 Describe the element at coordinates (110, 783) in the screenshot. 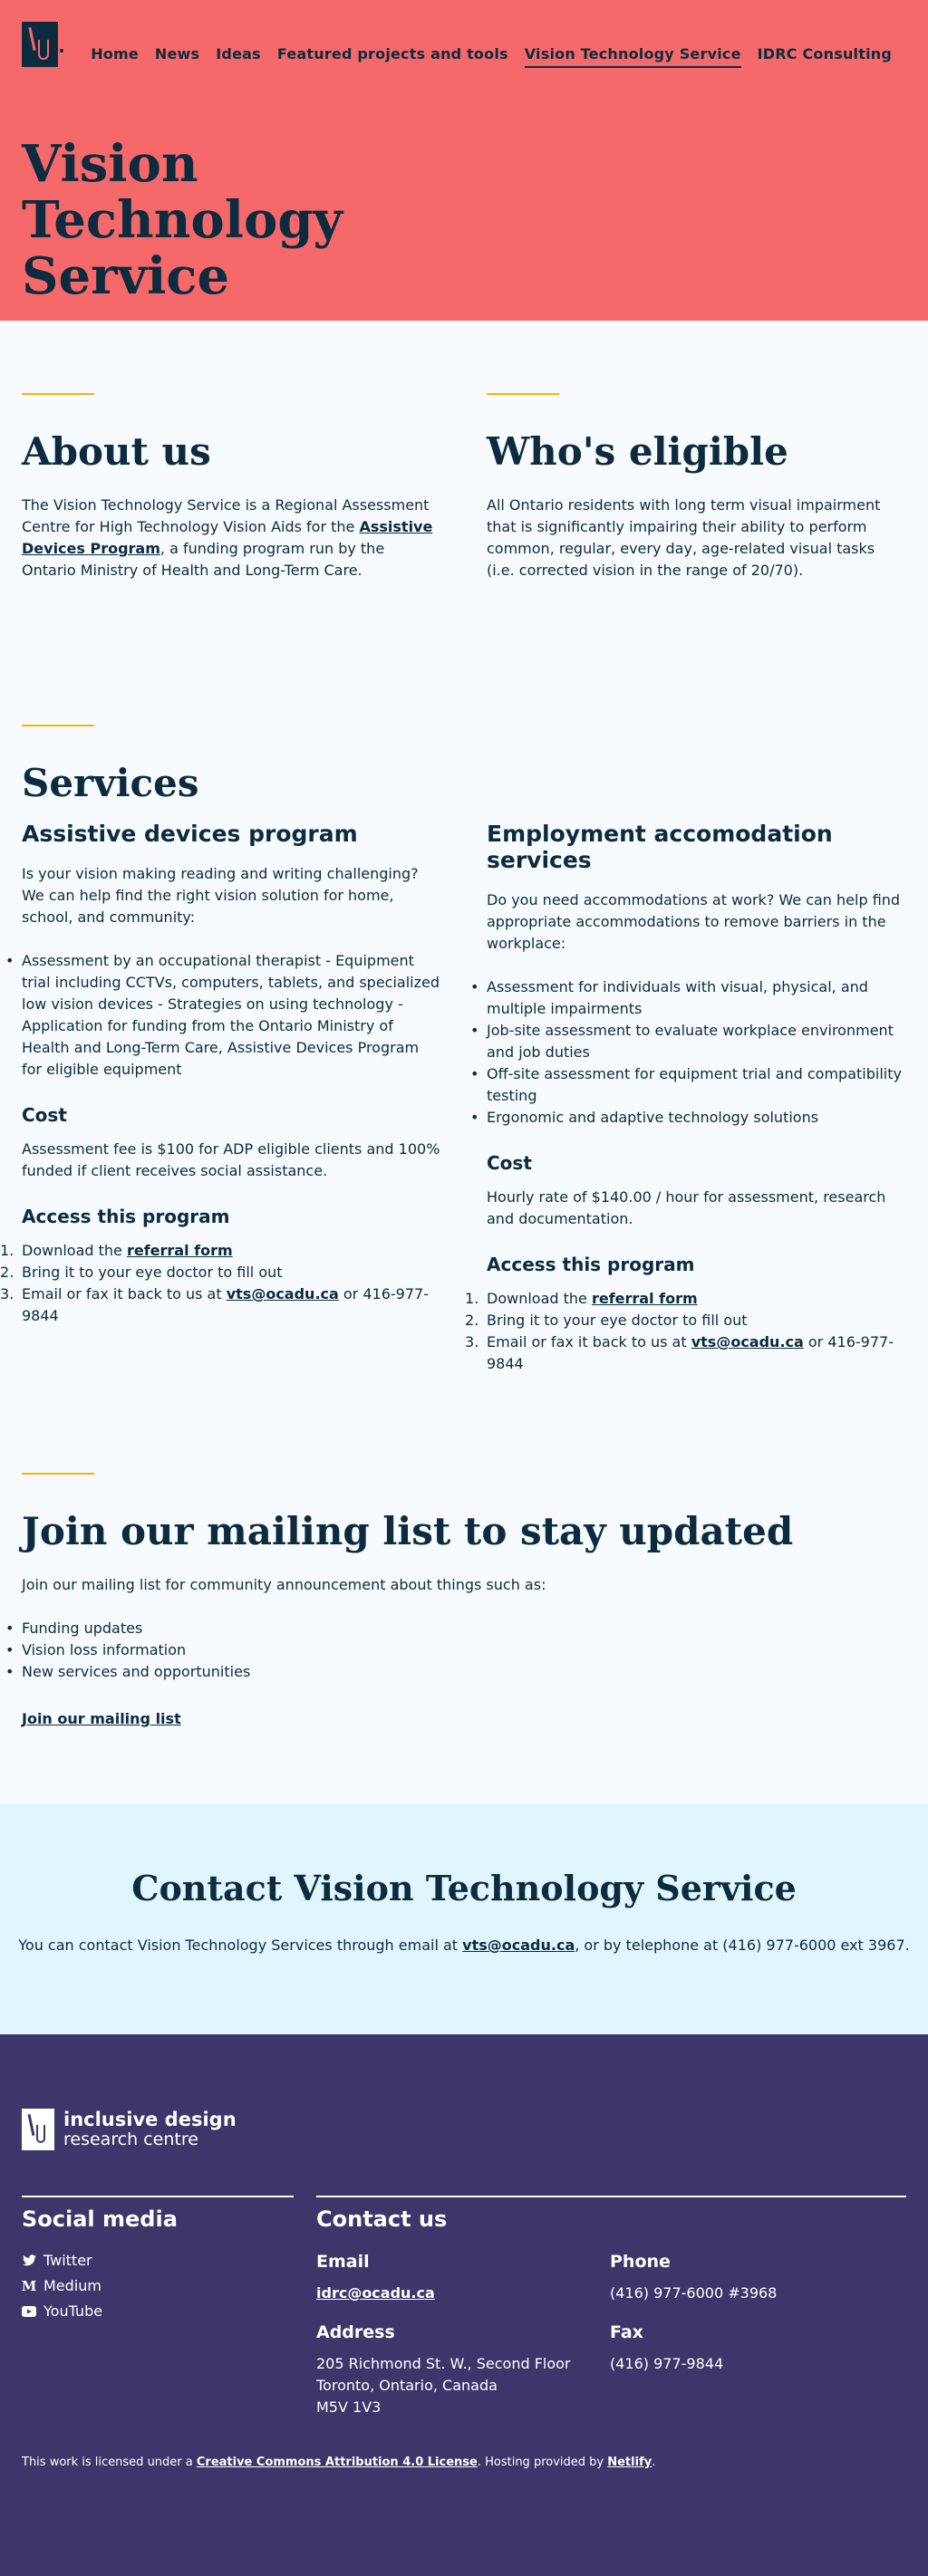

I see `services-heading: Services` at that location.